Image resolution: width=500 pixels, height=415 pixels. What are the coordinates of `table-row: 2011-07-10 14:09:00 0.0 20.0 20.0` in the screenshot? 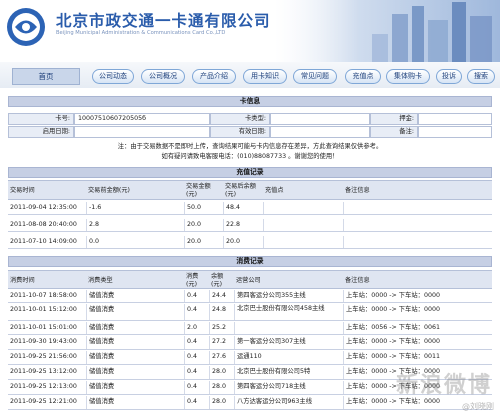 It's located at (250, 242).